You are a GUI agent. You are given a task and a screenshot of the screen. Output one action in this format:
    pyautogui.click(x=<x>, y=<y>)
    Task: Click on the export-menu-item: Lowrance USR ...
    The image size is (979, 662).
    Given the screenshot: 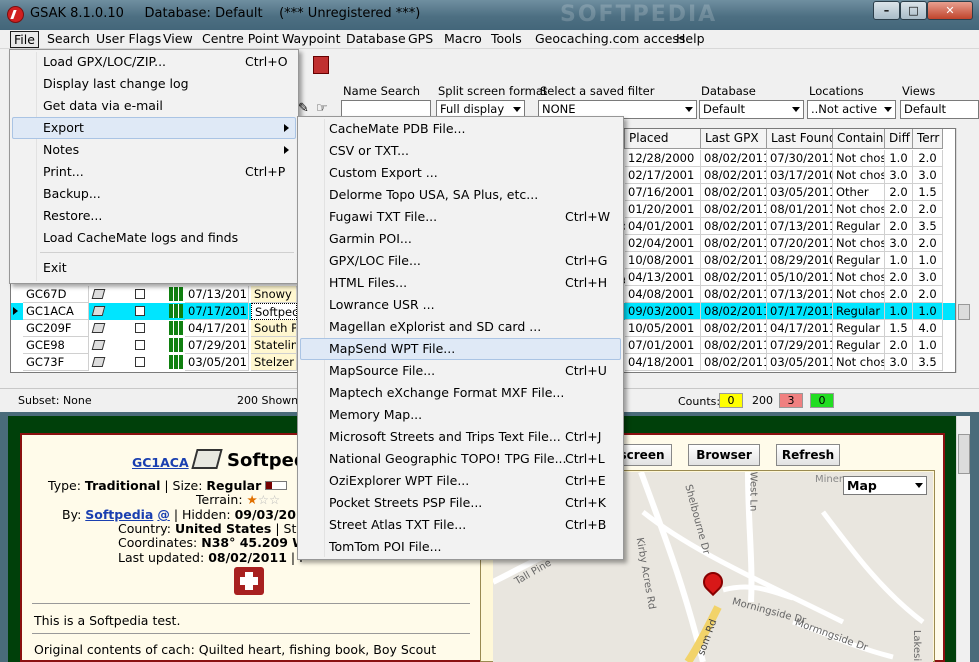 What is the action you would take?
    pyautogui.click(x=474, y=305)
    